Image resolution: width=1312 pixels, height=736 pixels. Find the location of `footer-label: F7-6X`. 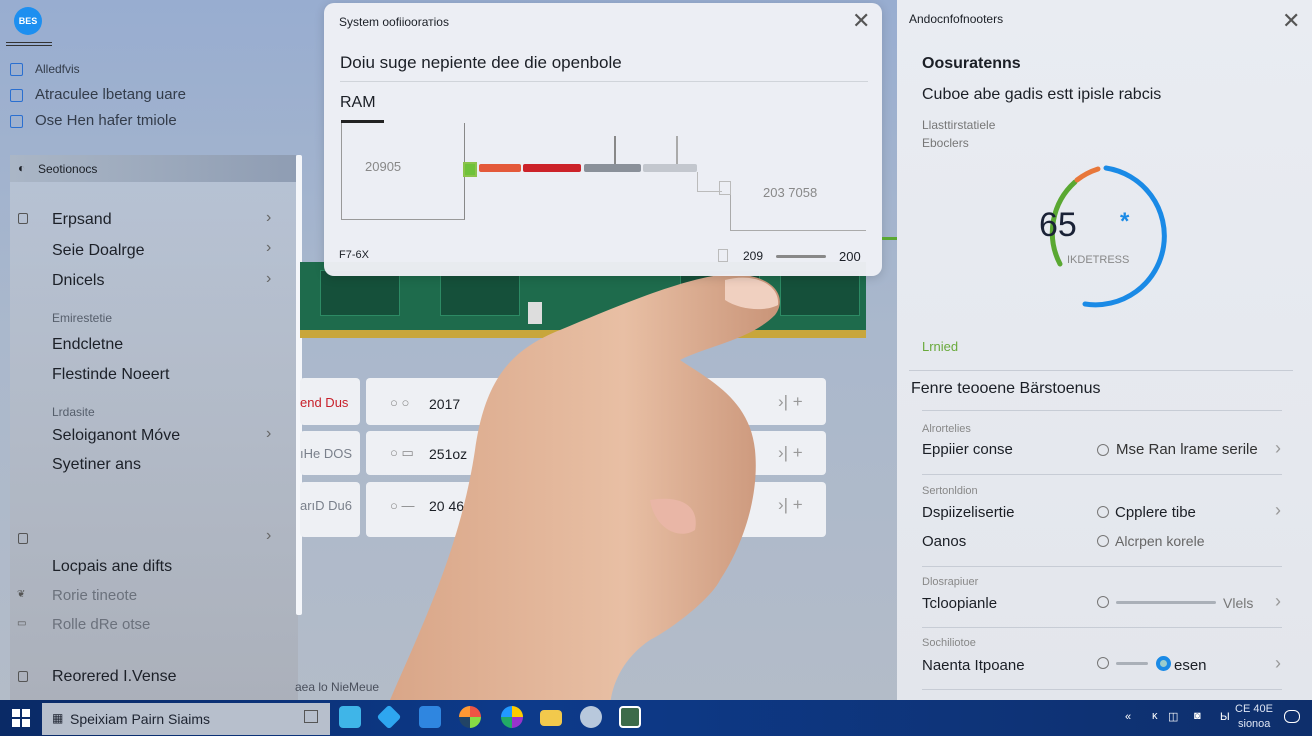

footer-label: F7-6X is located at coordinates (354, 255).